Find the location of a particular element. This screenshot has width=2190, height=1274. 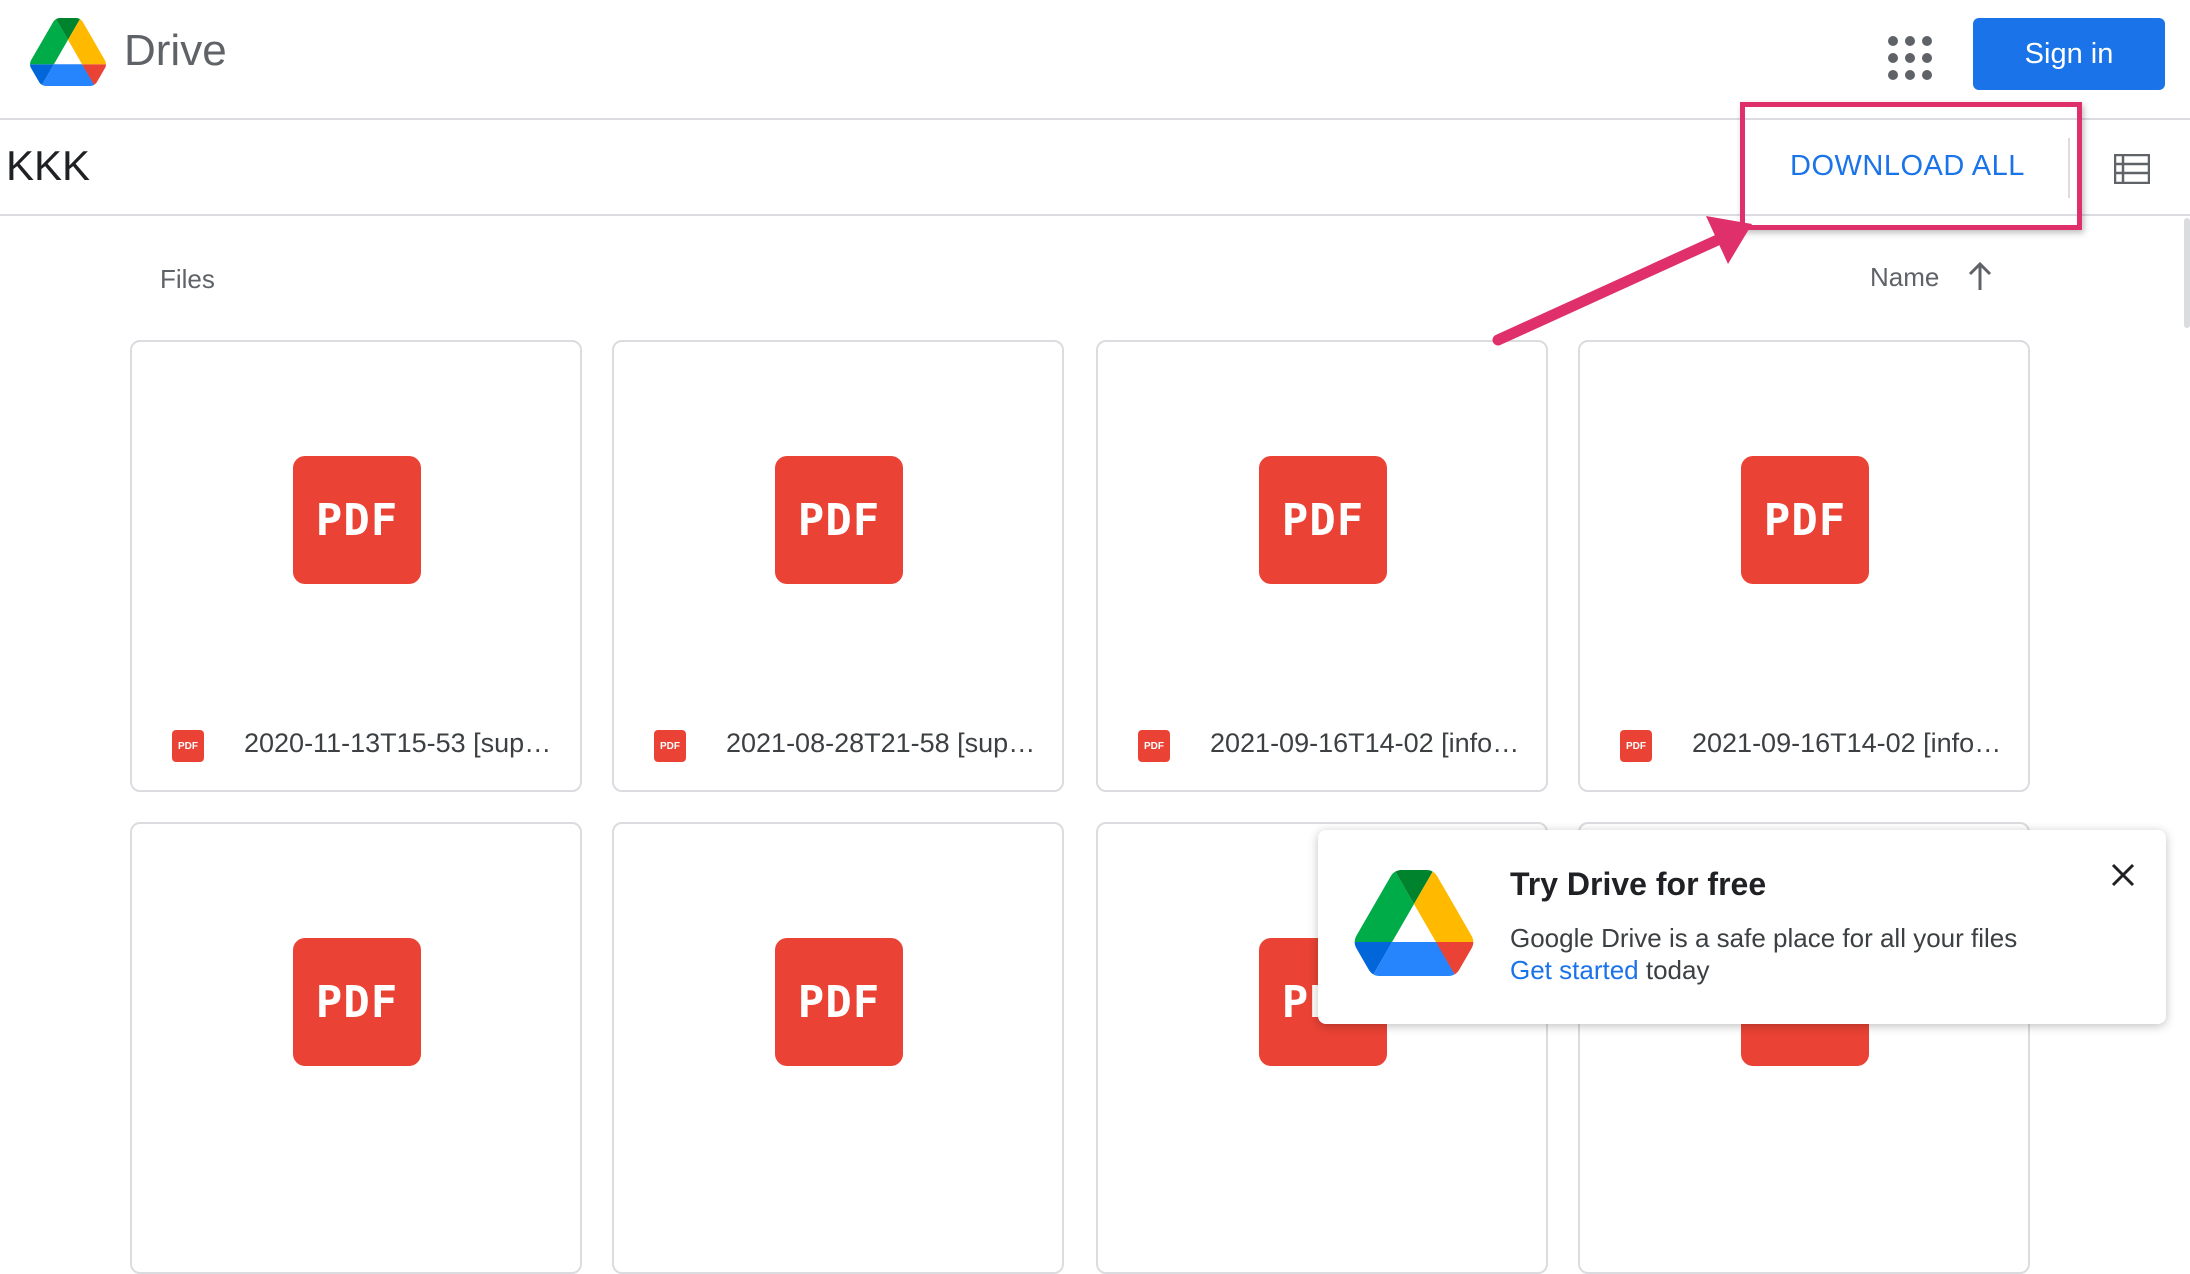

get-started-link: Get started is located at coordinates (1574, 970).